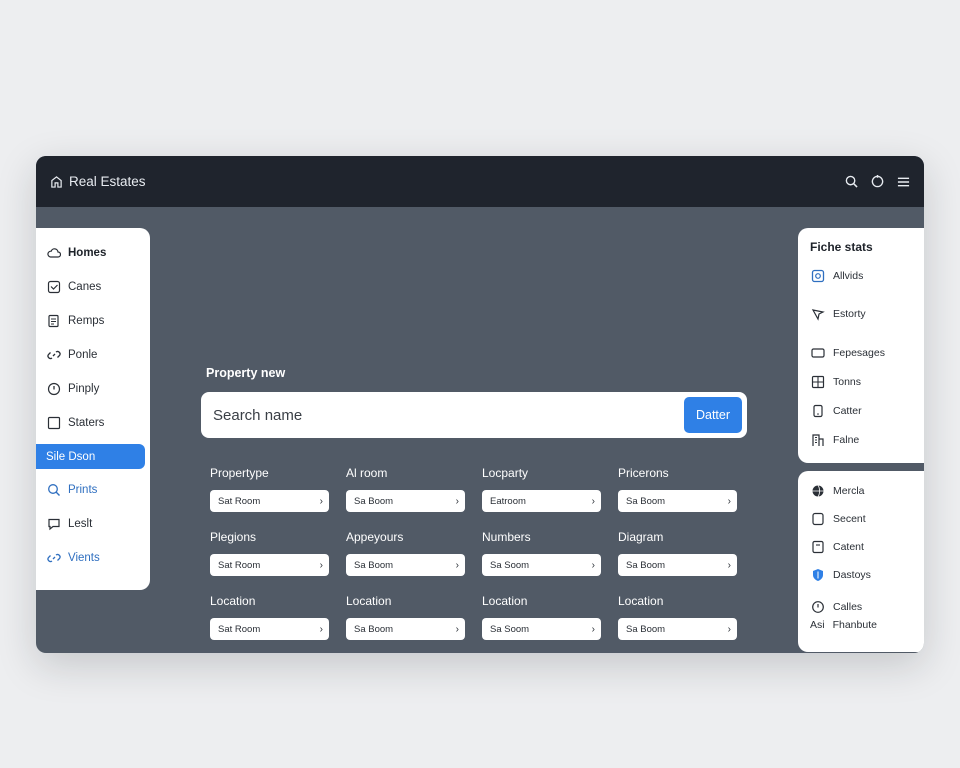 The width and height of the screenshot is (960, 768). I want to click on sidebar-item-homes: Homes, so click(93, 253).